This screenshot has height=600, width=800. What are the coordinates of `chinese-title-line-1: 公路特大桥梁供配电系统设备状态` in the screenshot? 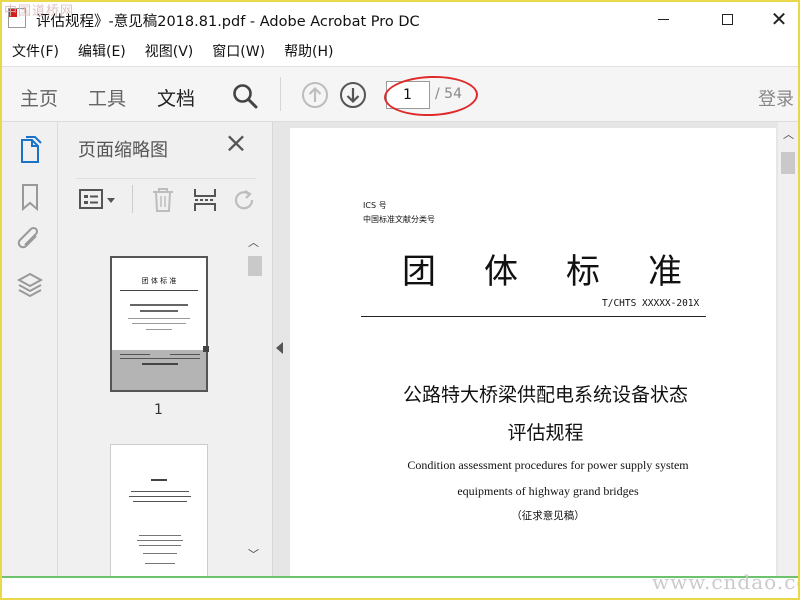 It's located at (545, 395).